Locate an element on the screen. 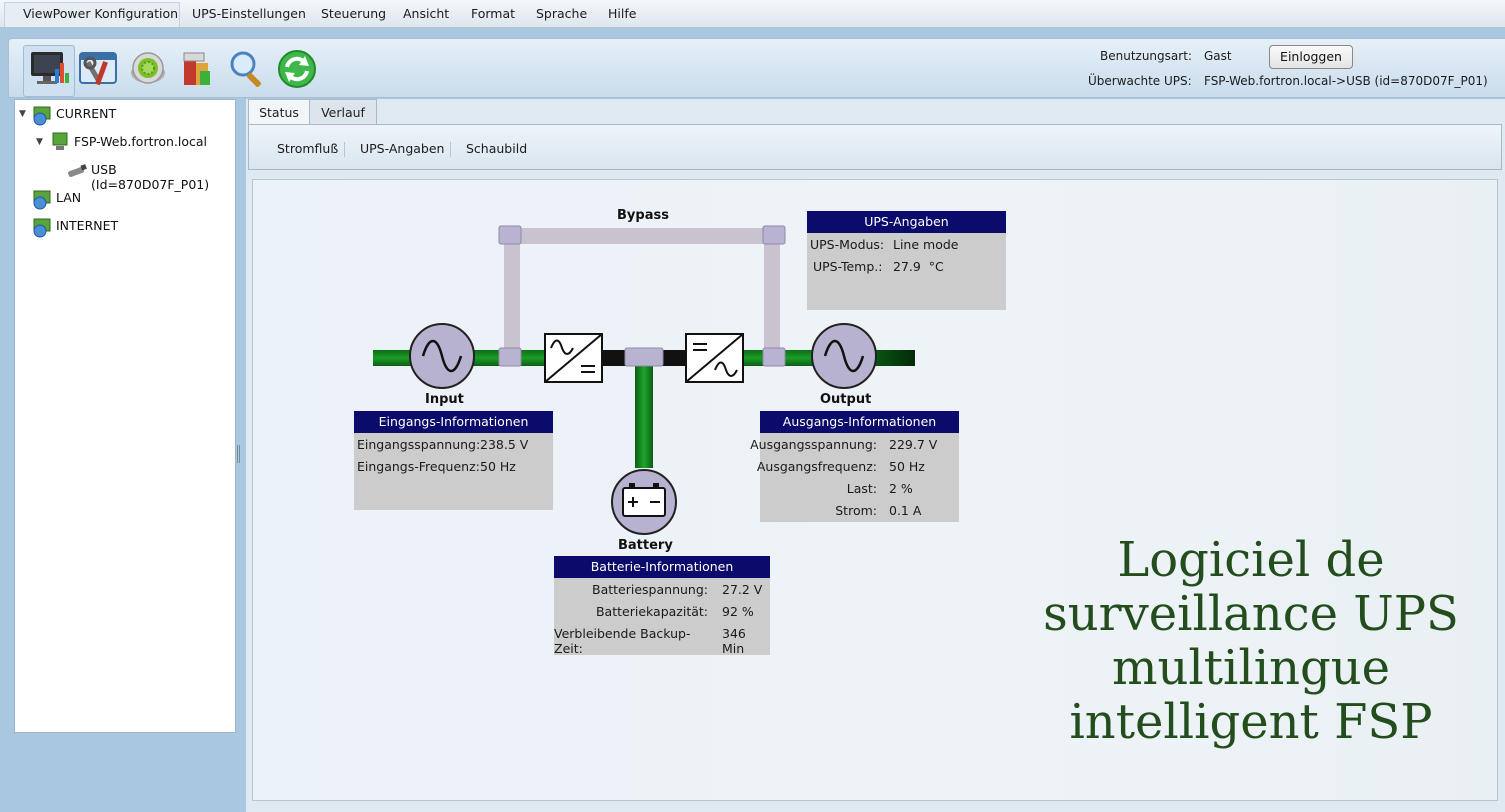  promo-line: Logiciel de is located at coordinates (1251, 560).